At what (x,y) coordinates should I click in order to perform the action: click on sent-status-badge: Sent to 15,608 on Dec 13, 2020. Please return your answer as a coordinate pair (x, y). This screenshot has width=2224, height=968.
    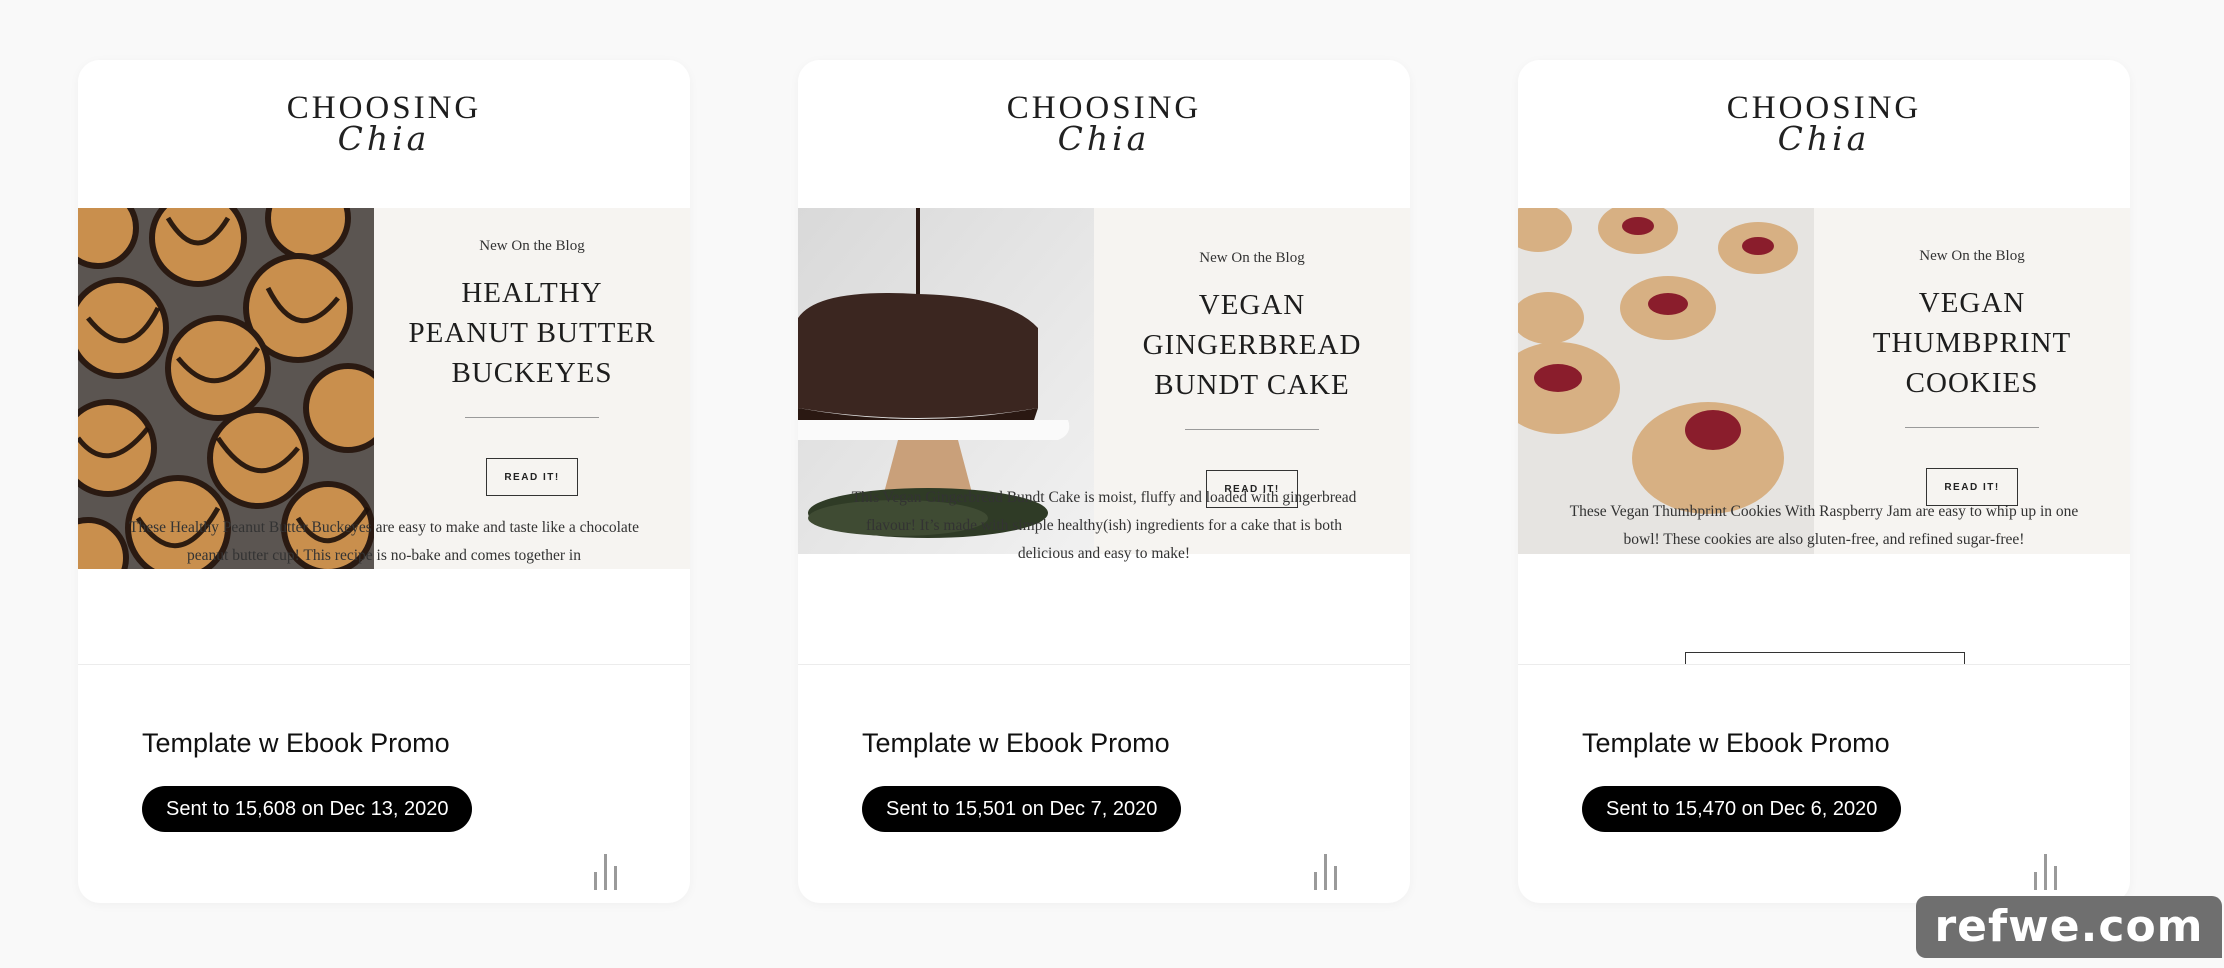
    Looking at the image, I should click on (307, 809).